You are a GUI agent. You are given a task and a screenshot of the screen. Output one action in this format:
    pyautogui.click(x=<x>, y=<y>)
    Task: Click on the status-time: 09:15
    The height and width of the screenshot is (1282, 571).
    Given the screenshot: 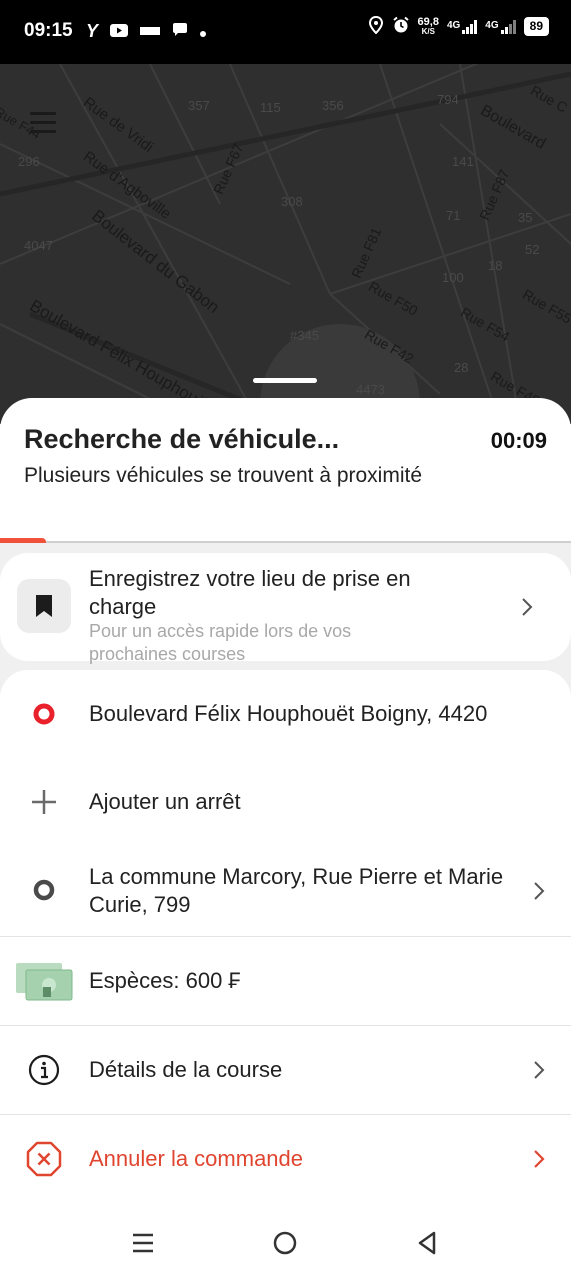 What is the action you would take?
    pyautogui.click(x=48, y=30)
    